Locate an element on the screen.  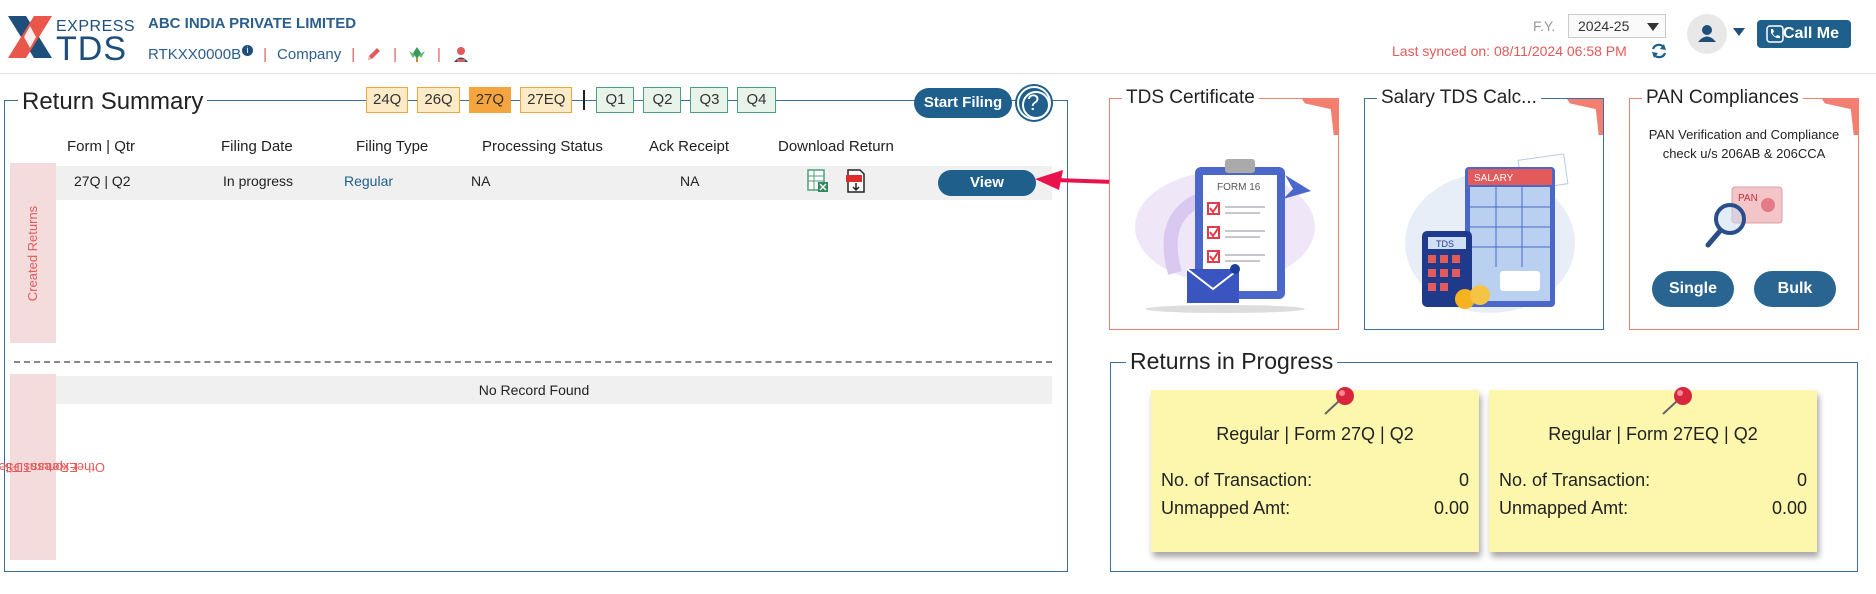
row-processing-status: NA is located at coordinates (481, 181).